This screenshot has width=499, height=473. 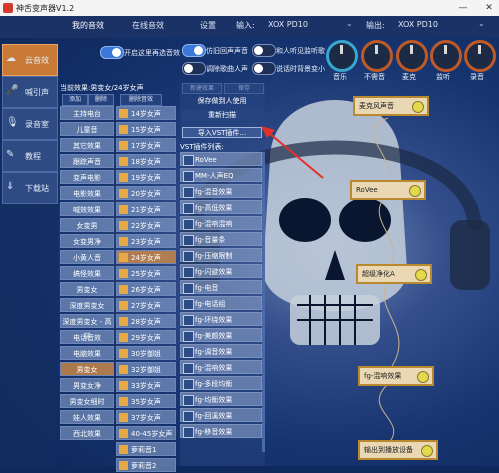 I want to click on rescan-button: 重新扫描, so click(x=222, y=115).